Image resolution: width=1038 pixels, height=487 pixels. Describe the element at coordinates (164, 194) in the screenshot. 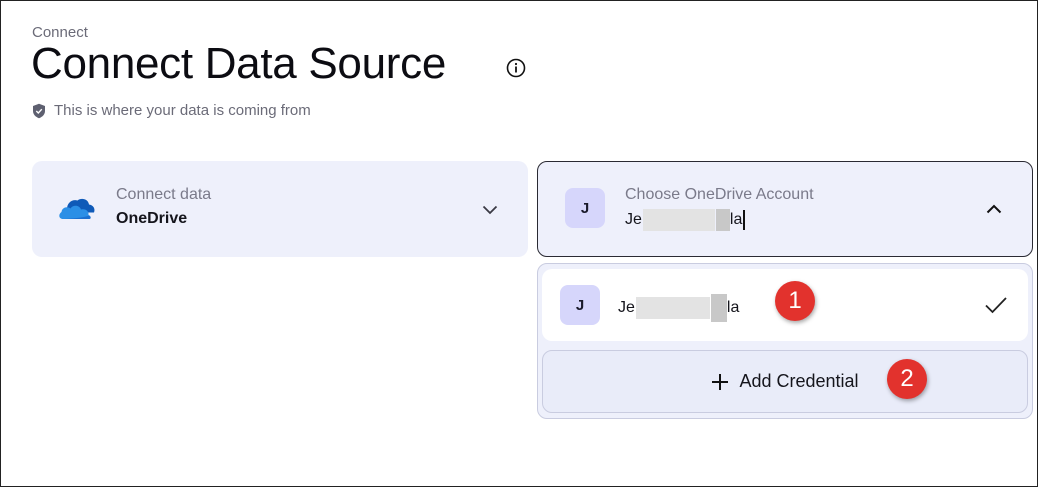

I see `connect-data-label: Connect data` at that location.